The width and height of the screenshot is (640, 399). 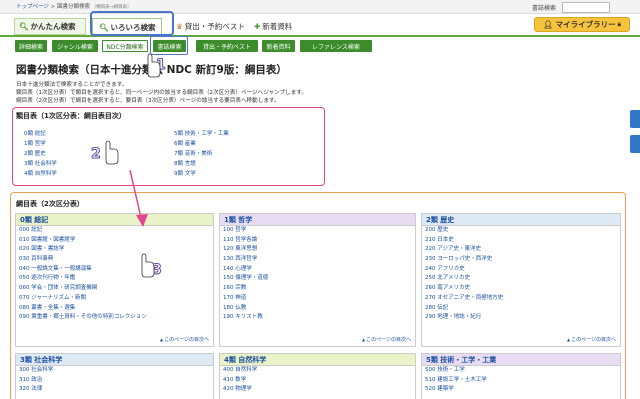 I want to click on division-link: 080 叢書・全集・選集, so click(x=114, y=309).